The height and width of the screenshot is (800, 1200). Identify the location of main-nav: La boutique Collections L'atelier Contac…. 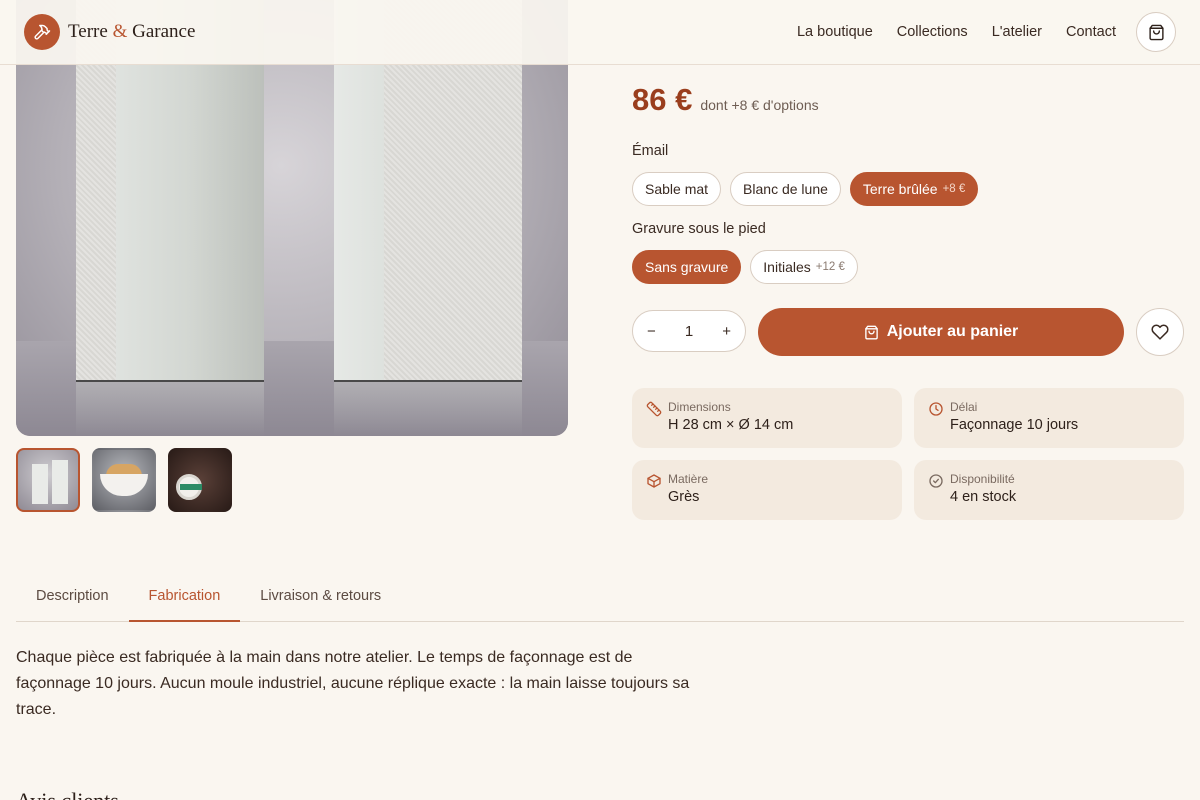
(974, 32).